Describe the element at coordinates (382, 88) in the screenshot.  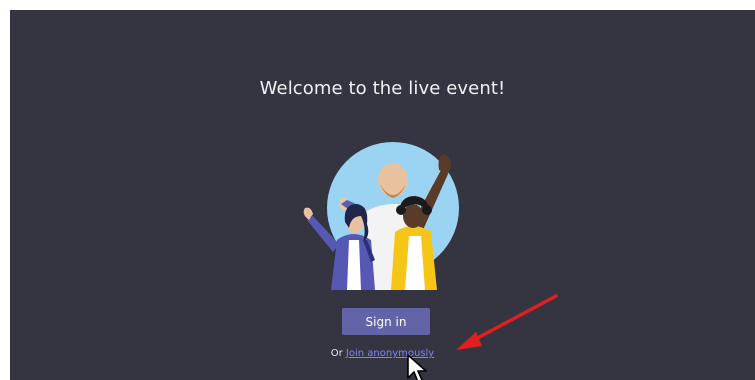
I see `welcome-title: Welcome to the live event!` at that location.